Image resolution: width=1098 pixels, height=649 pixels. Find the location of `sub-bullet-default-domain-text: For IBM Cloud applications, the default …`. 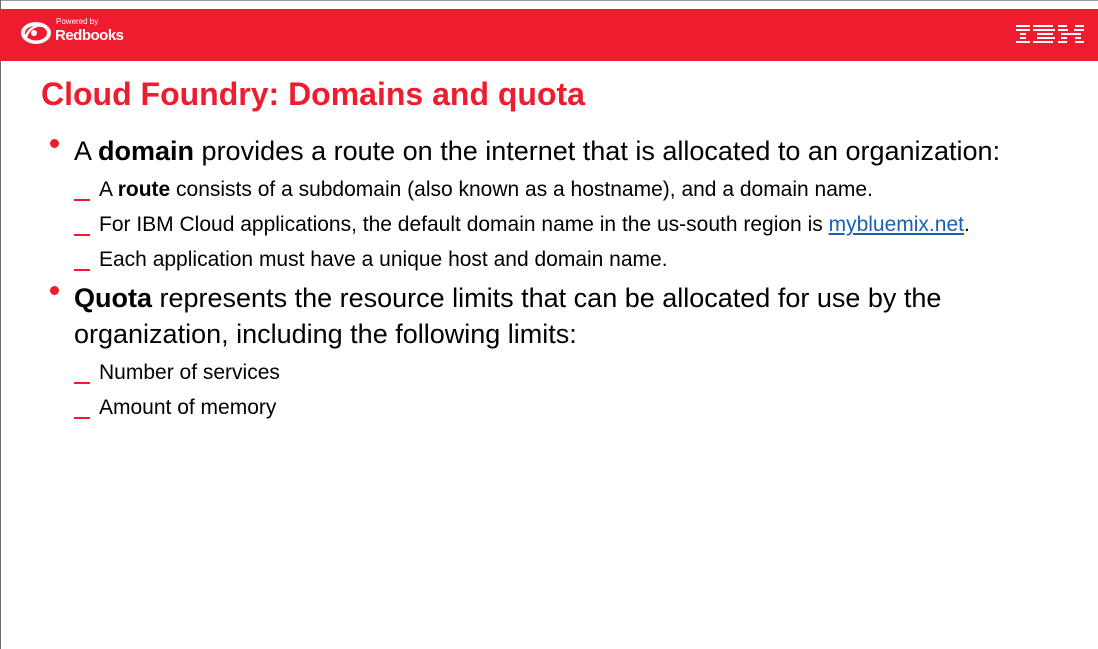

sub-bullet-default-domain-text: For IBM Cloud applications, the default … is located at coordinates (464, 224).